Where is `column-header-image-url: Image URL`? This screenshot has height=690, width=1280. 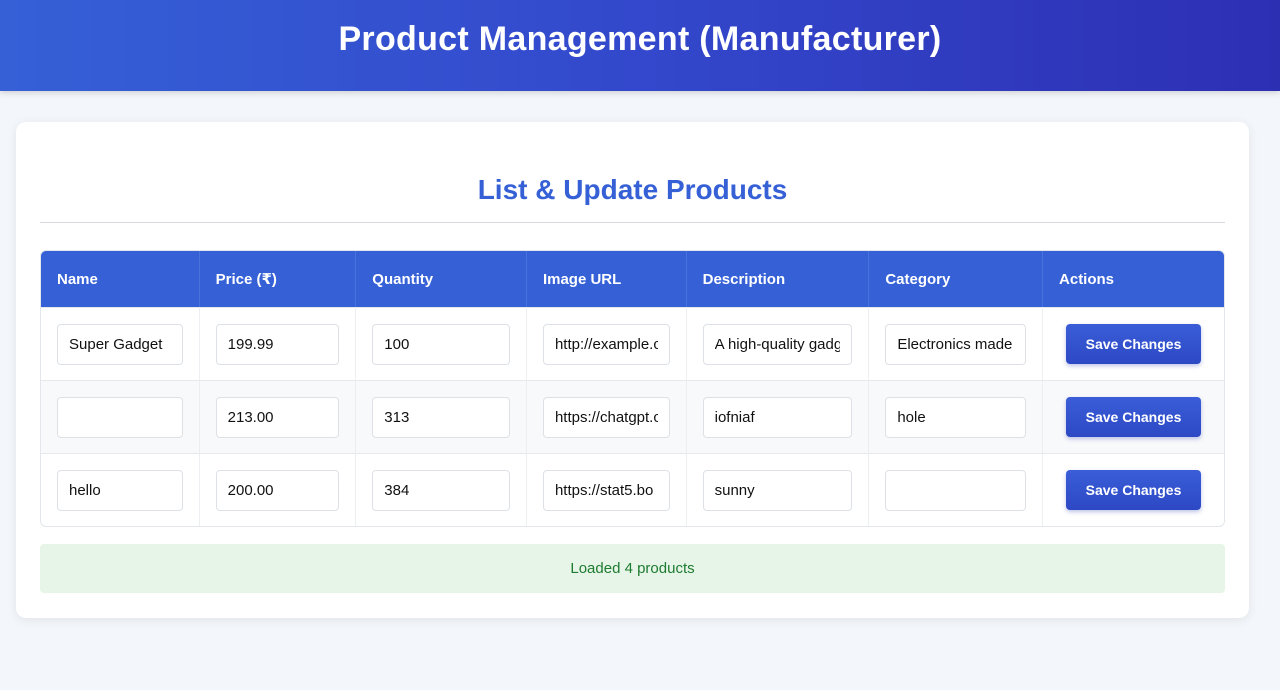 column-header-image-url: Image URL is located at coordinates (606, 279).